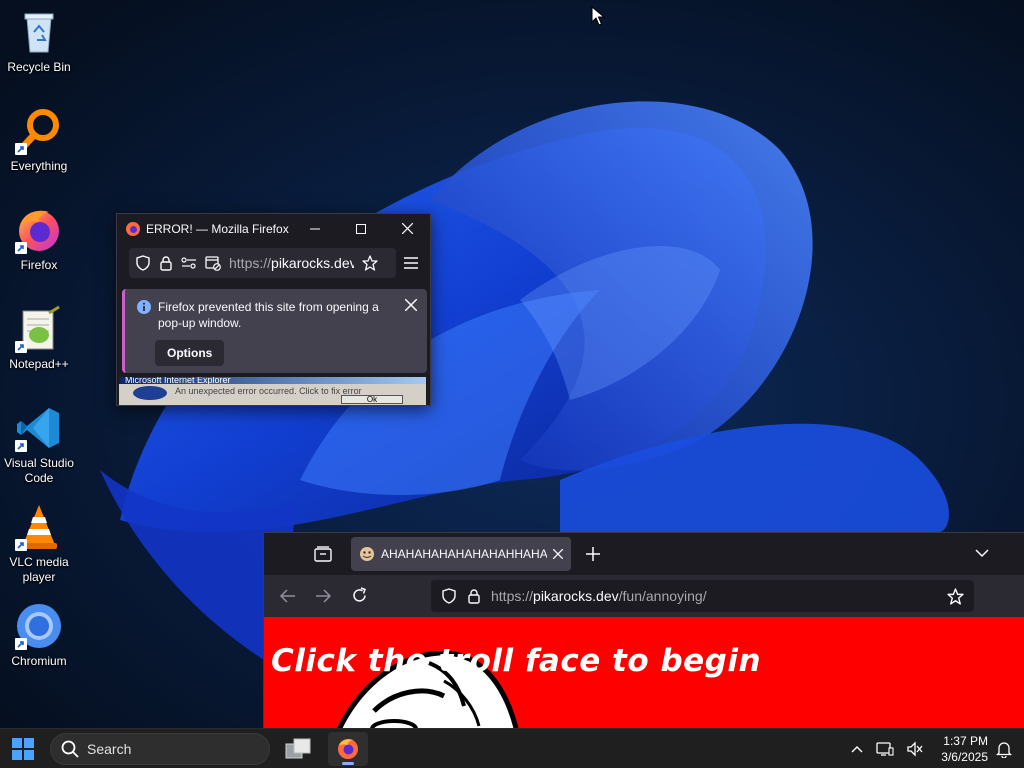  I want to click on firefox-view-button, so click(323, 554).